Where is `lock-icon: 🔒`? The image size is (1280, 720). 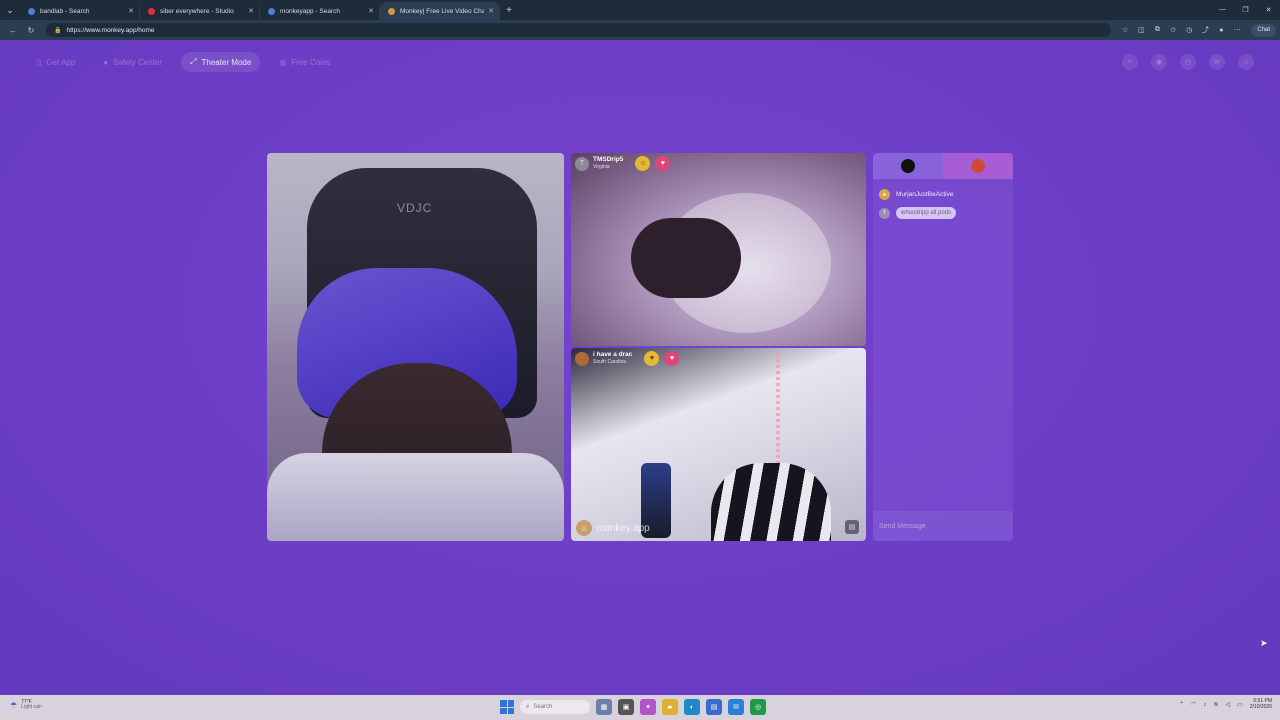 lock-icon: 🔒 is located at coordinates (58, 30).